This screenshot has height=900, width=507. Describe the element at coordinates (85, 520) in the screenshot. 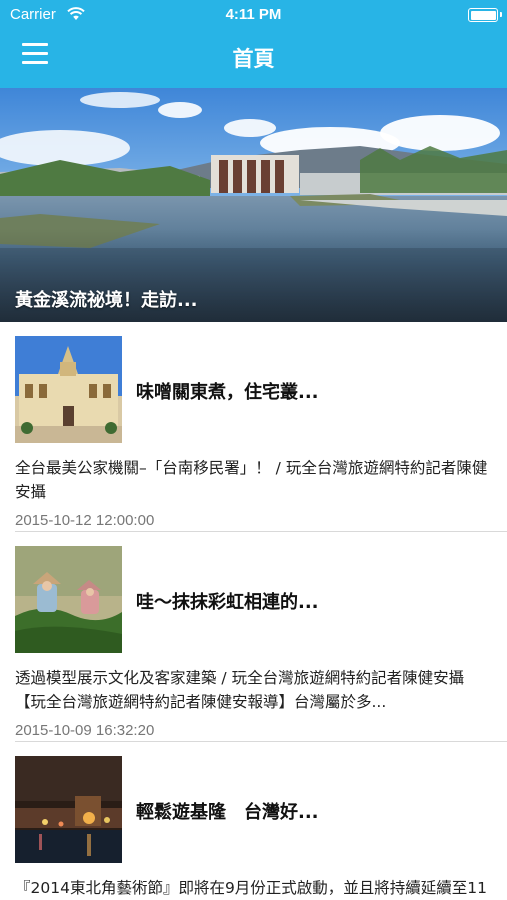

I see `article-date: 2015-10-12 12:00:00` at that location.